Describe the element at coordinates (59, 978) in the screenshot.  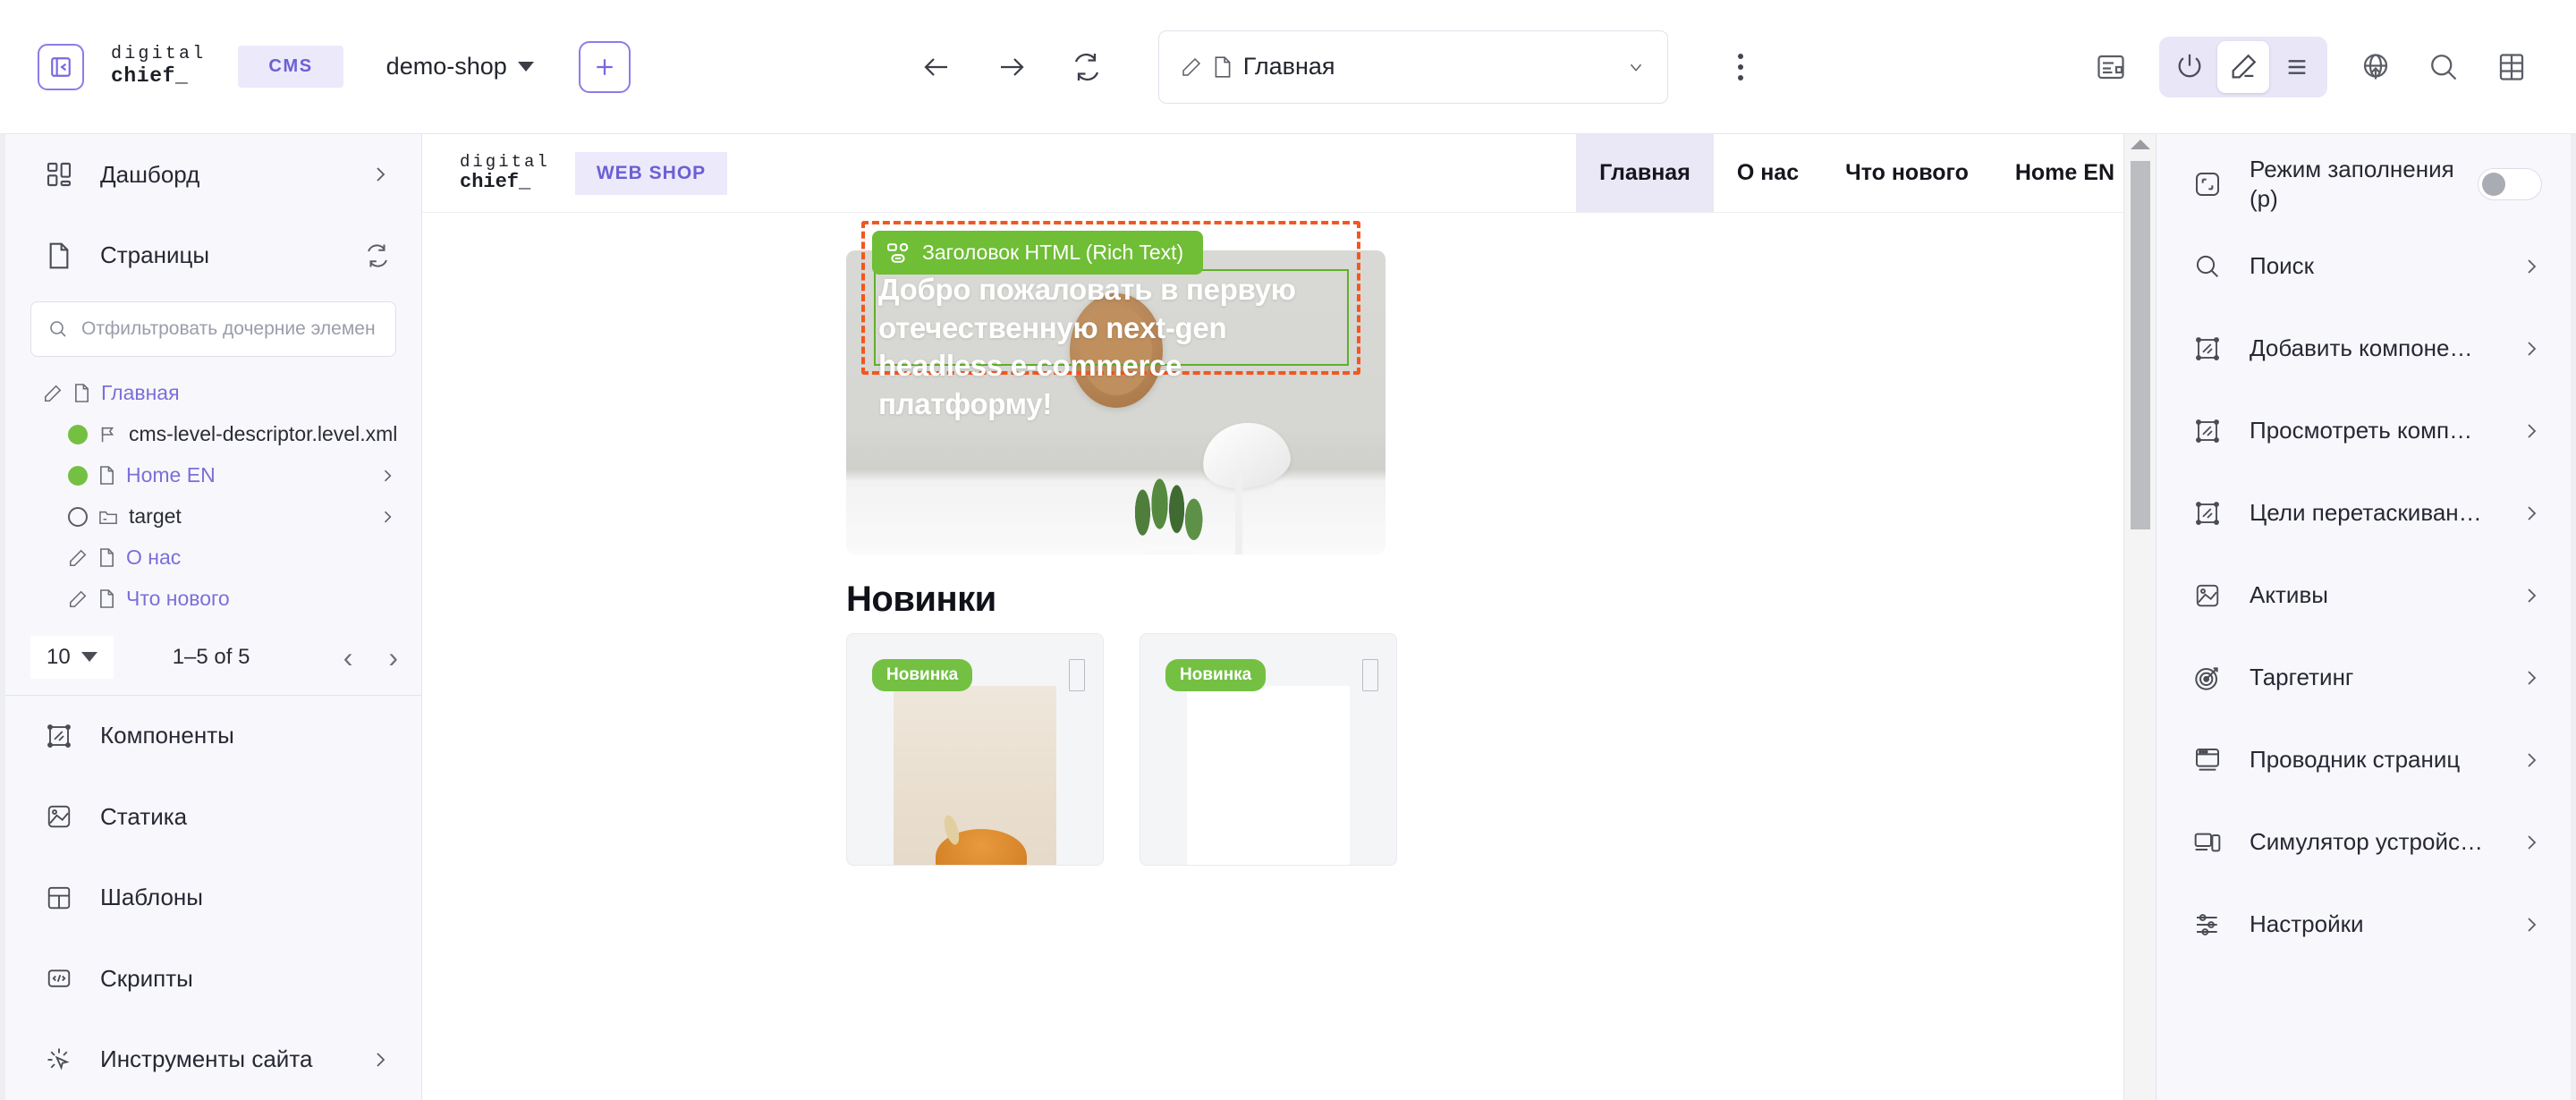
I see `code-icon` at that location.